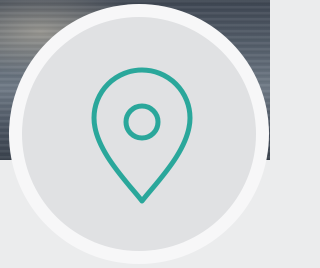 This screenshot has height=268, width=320. Describe the element at coordinates (142, 122) in the screenshot. I see `map-pin-center` at that location.